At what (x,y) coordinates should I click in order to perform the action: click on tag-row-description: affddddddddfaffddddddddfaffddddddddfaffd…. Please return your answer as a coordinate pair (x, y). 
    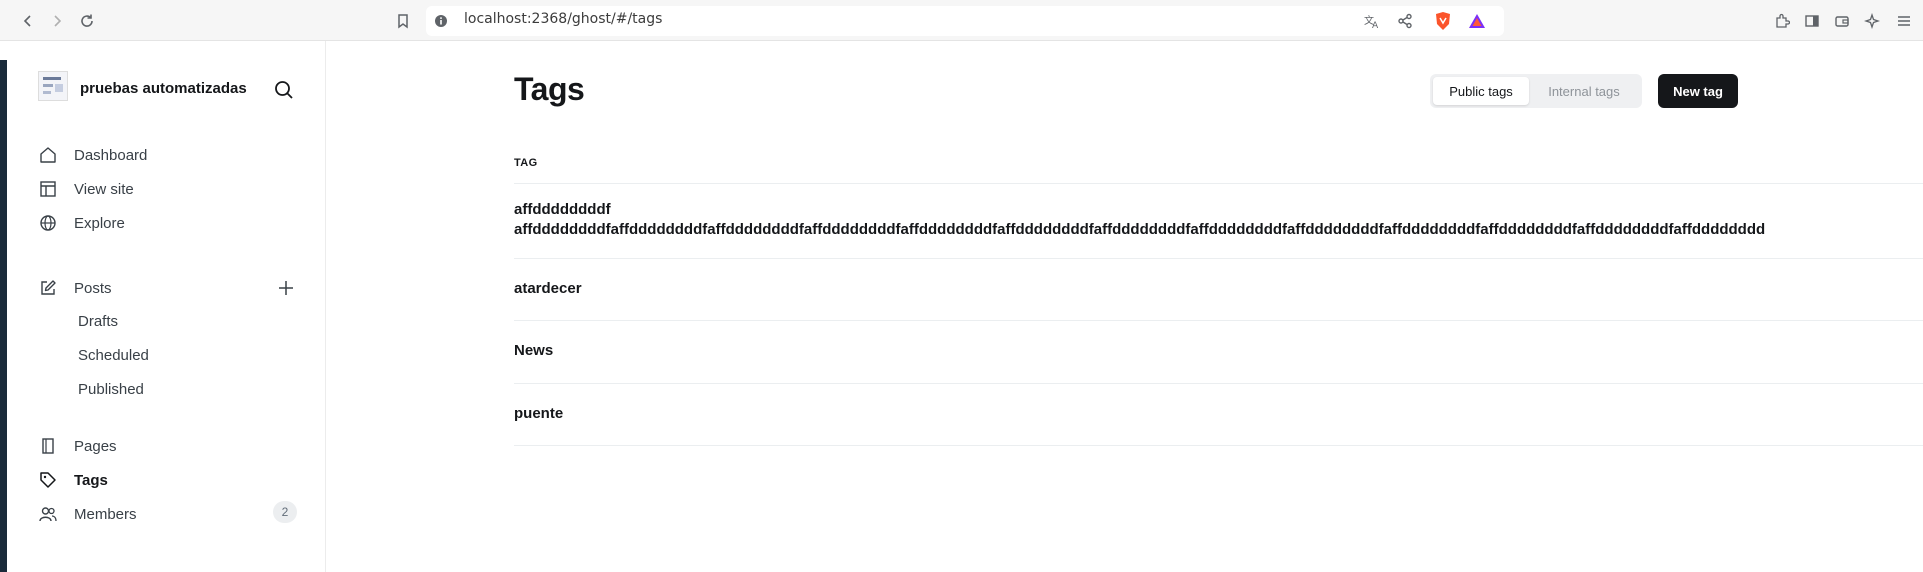
    Looking at the image, I should click on (1139, 229).